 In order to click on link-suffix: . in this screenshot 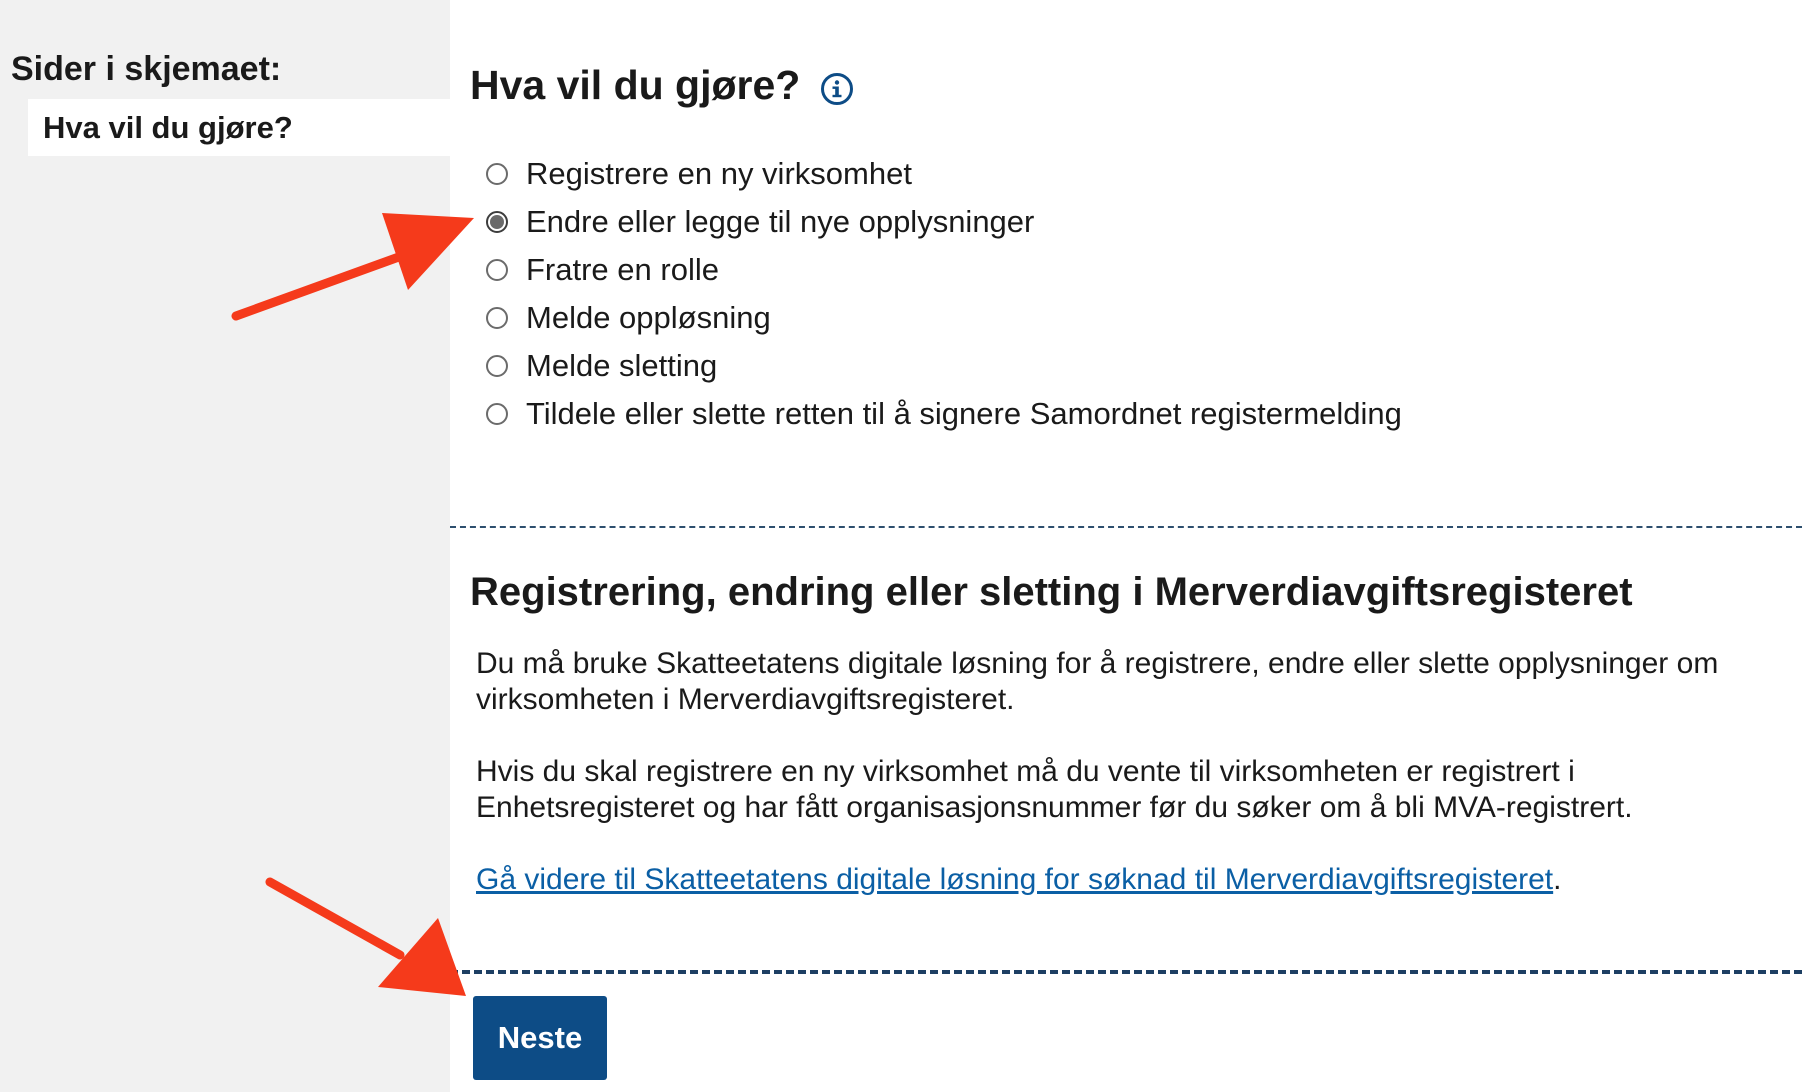, I will do `click(1557, 879)`.